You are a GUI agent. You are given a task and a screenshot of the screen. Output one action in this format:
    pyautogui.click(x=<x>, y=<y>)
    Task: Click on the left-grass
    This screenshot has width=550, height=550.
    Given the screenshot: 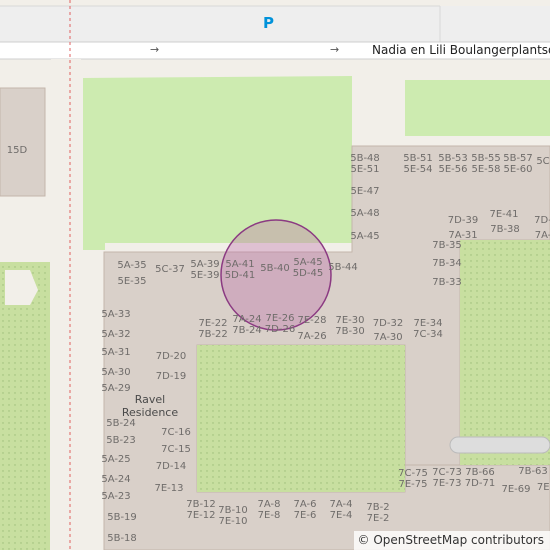 What is the action you would take?
    pyautogui.click(x=25, y=406)
    